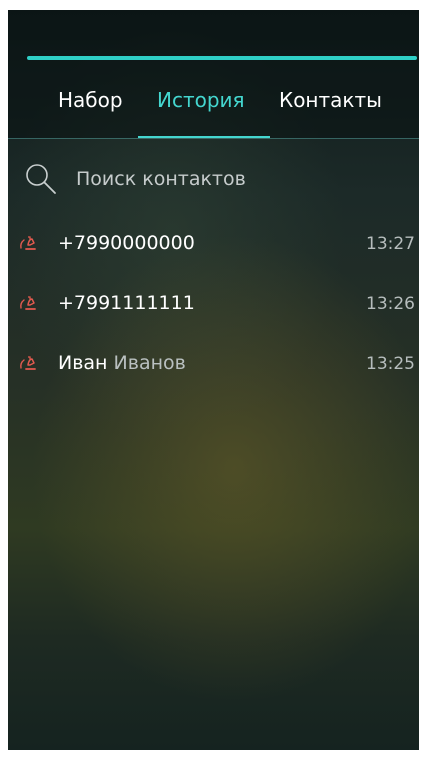 The width and height of the screenshot is (427, 760). What do you see at coordinates (390, 364) in the screenshot?
I see `call-time: 13:25` at bounding box center [390, 364].